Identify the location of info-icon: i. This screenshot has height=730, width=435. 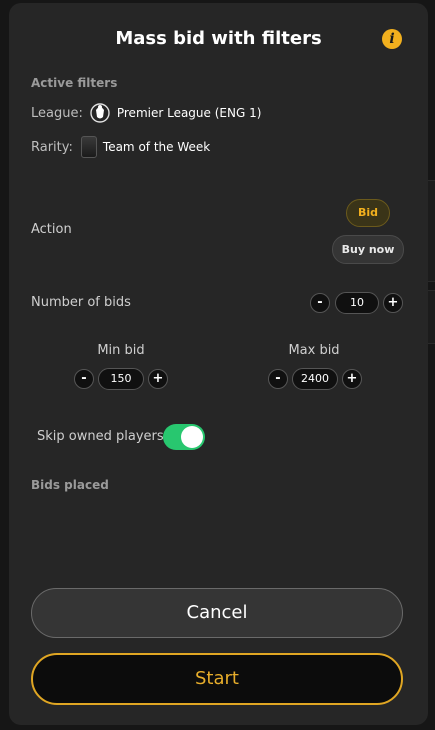
(392, 39).